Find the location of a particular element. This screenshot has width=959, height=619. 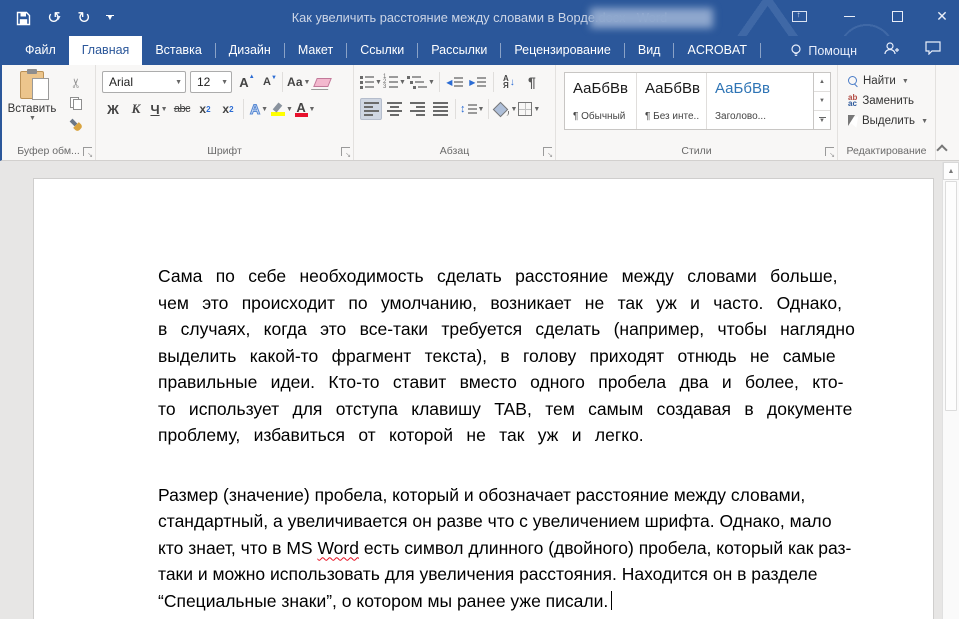

shrink-font-button: А is located at coordinates (267, 82).